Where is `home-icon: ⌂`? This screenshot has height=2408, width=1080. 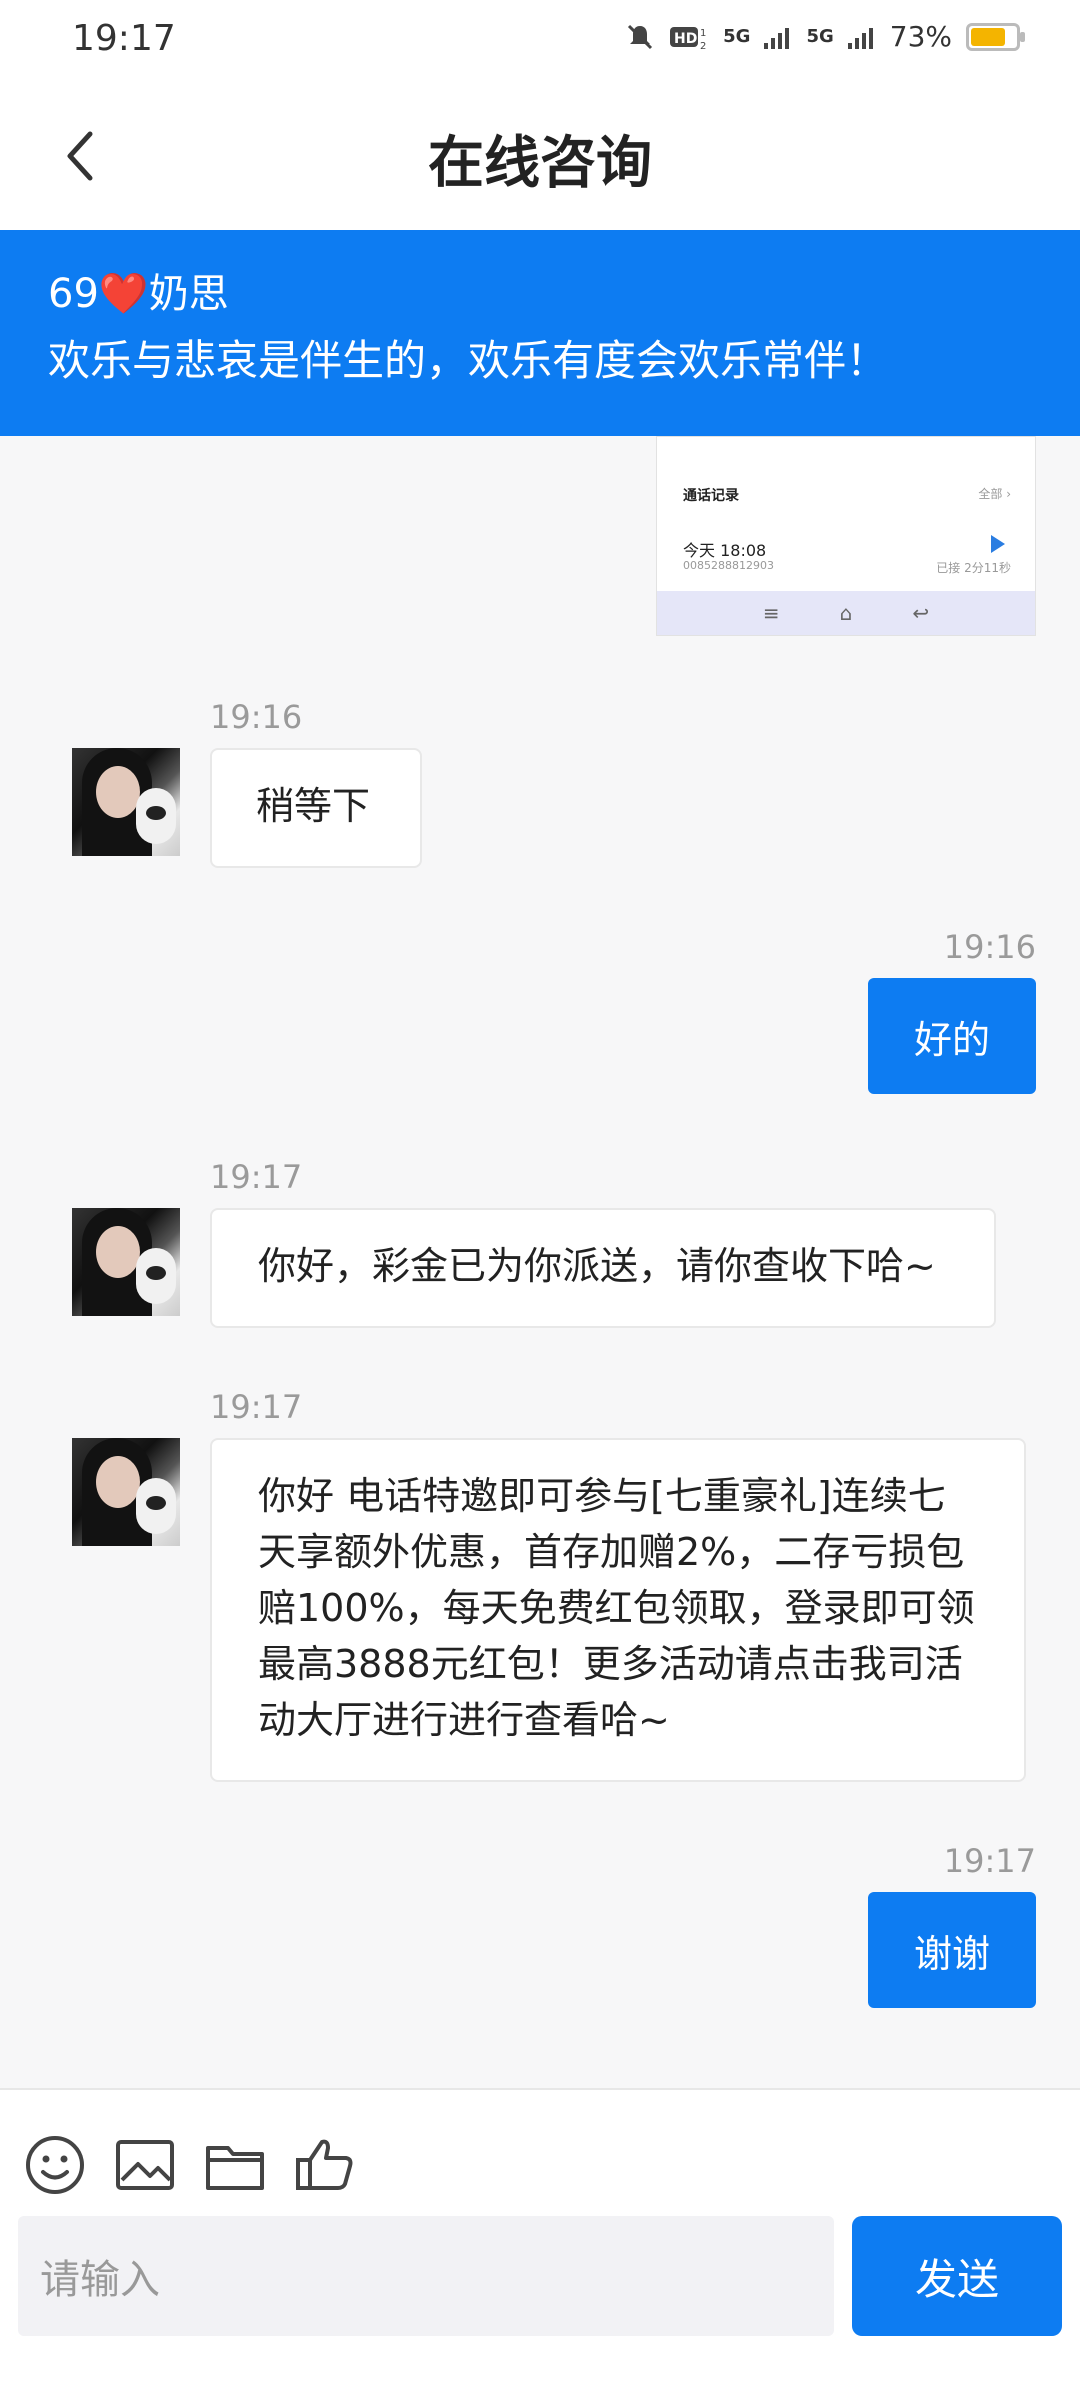
home-icon: ⌂ is located at coordinates (846, 613).